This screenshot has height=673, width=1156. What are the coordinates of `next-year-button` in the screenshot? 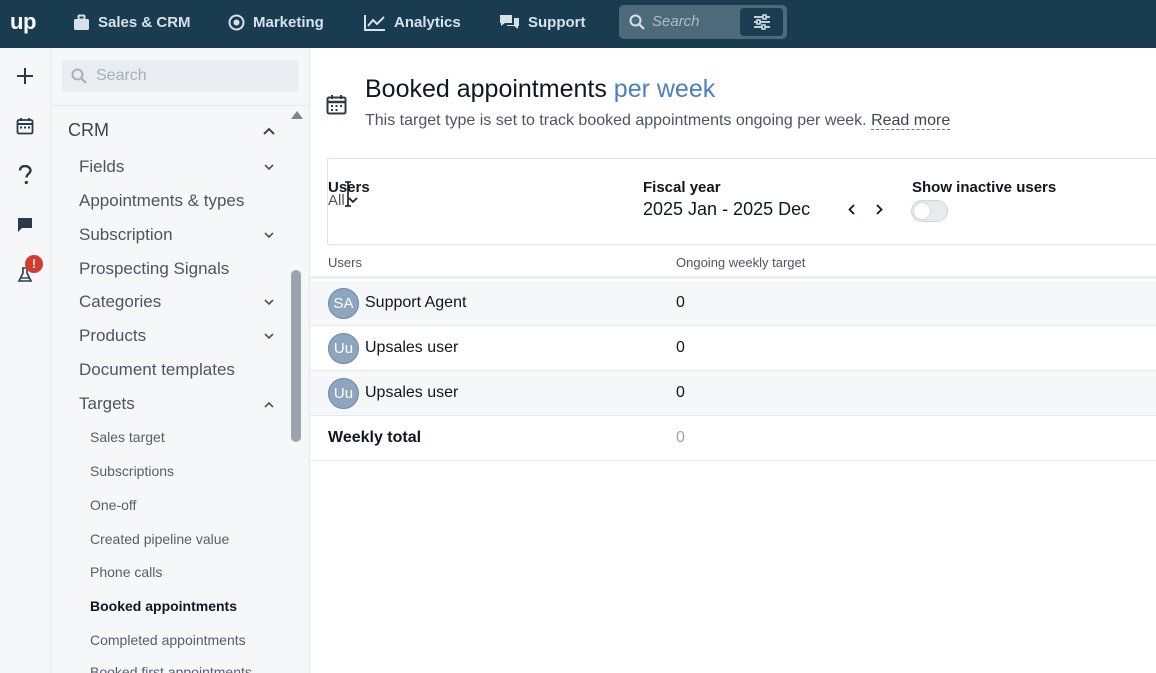 It's located at (879, 209).